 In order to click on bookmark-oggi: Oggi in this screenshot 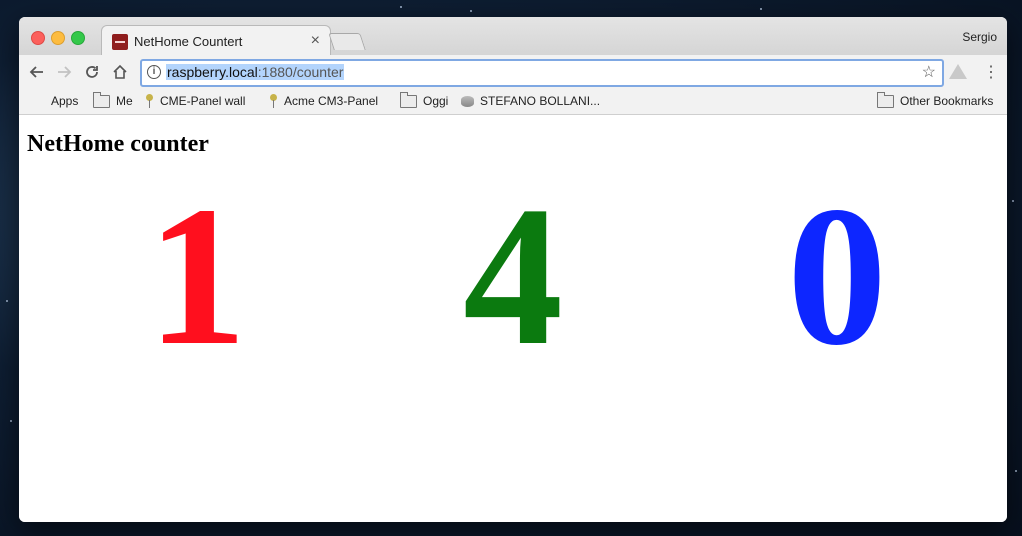, I will do `click(424, 99)`.